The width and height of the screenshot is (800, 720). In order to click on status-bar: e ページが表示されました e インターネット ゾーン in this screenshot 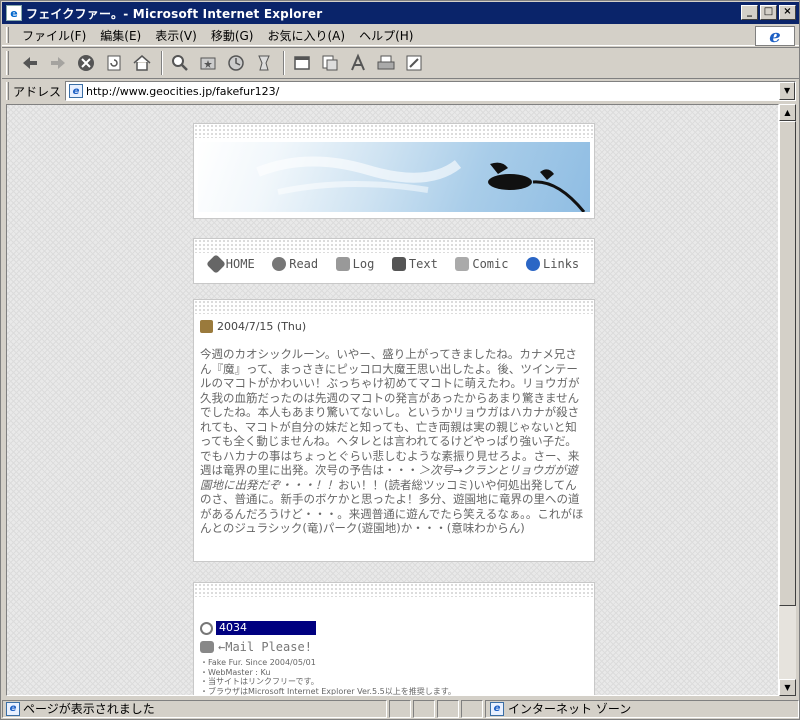, I will do `click(400, 708)`.